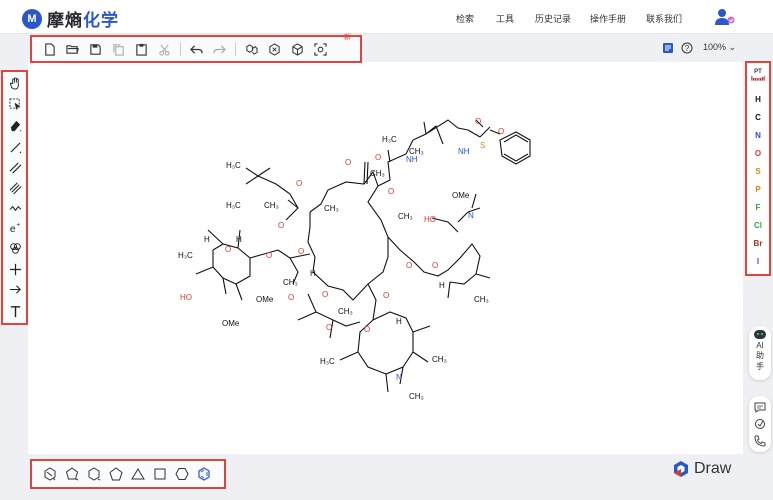 This screenshot has height=500, width=773. I want to click on new-badge: 新, so click(347, 37).